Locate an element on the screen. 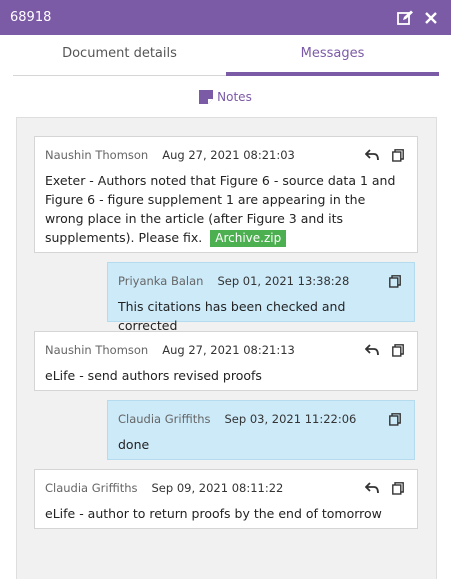 This screenshot has height=579, width=451. message-date: Sep 01, 2021 13:38:28 is located at coordinates (283, 281).